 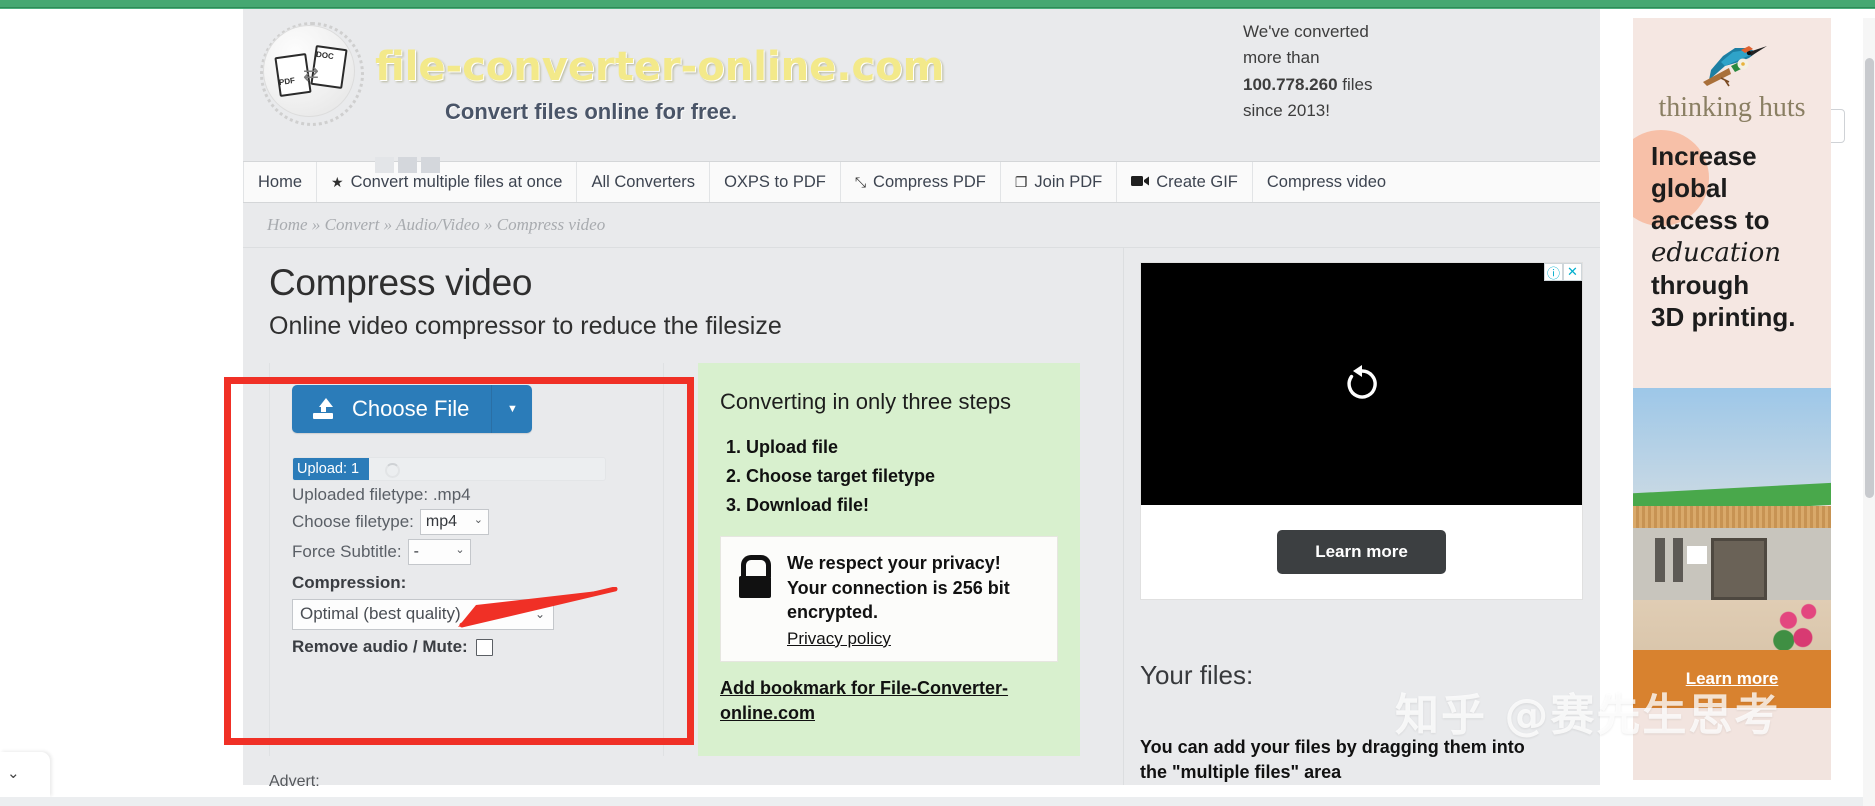 What do you see at coordinates (391, 409) in the screenshot?
I see `choose-file-main: Choose File` at bounding box center [391, 409].